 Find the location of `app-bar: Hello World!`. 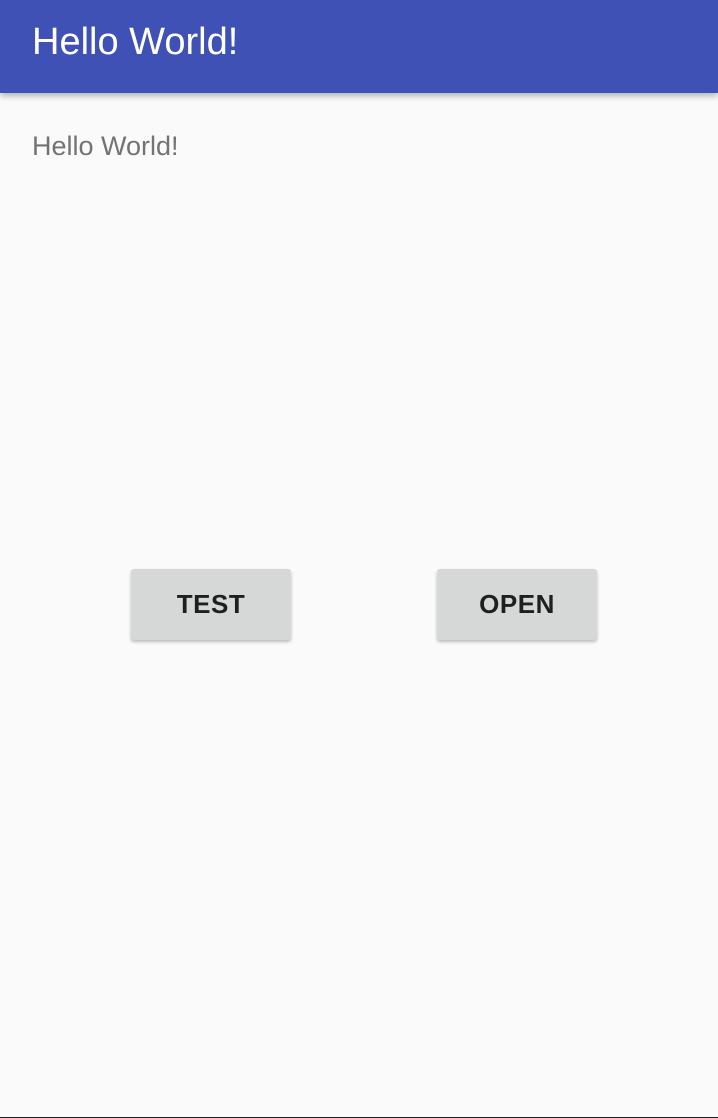

app-bar: Hello World! is located at coordinates (359, 46).